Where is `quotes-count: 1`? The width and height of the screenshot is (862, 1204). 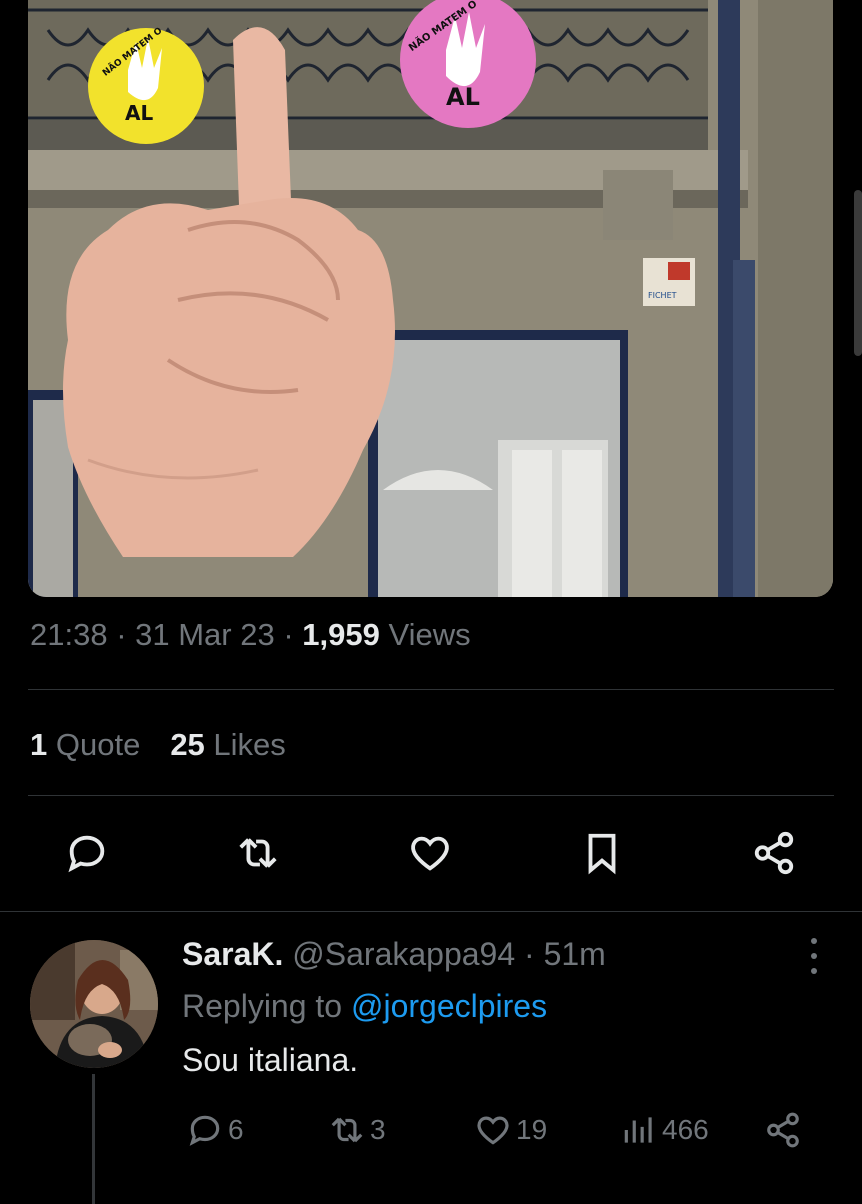
quotes-count: 1 is located at coordinates (39, 744).